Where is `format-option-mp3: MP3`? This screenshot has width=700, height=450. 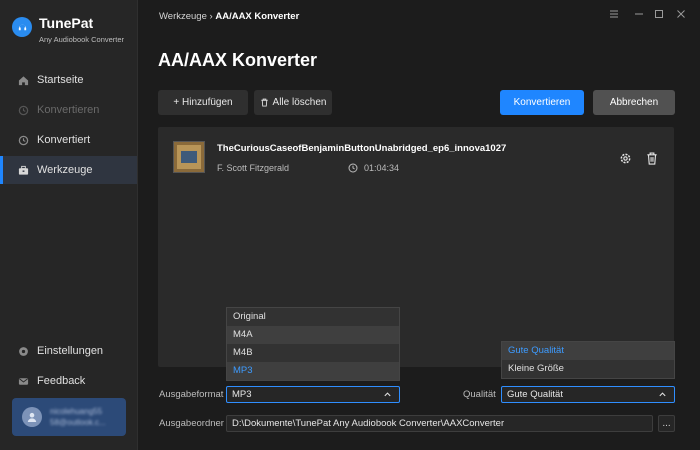 format-option-mp3: MP3 is located at coordinates (313, 371).